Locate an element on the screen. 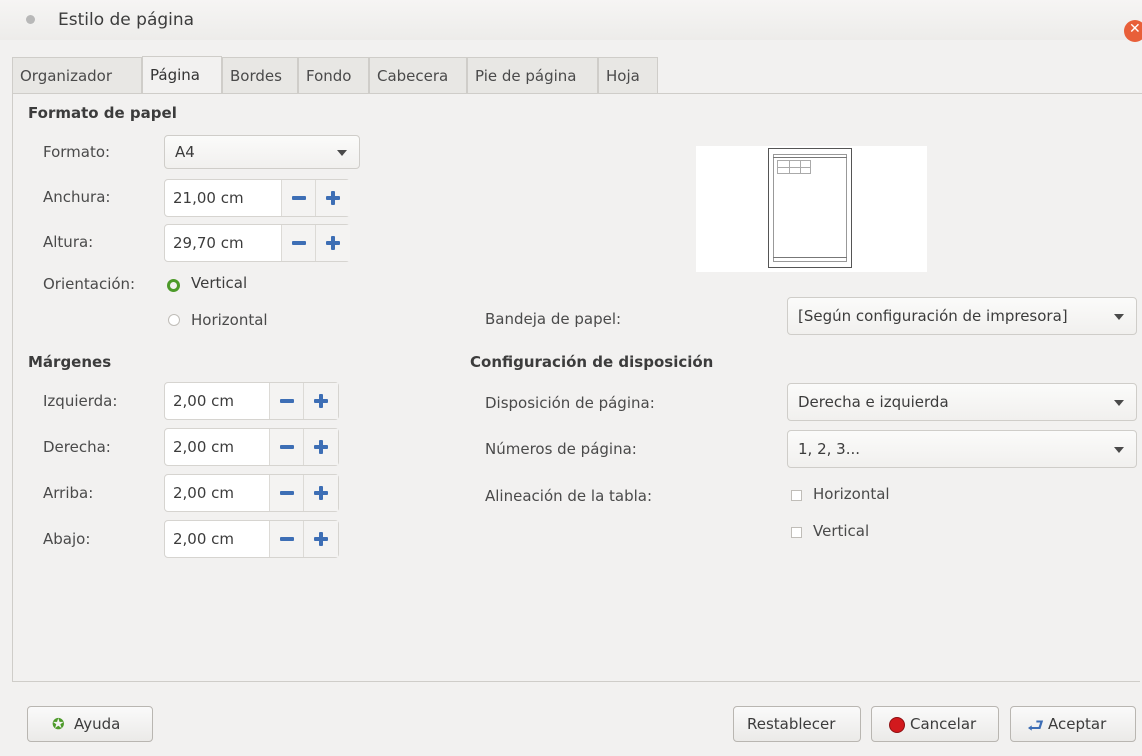 The image size is (1142, 756). page-layout-label: Disposición de página: is located at coordinates (570, 403).